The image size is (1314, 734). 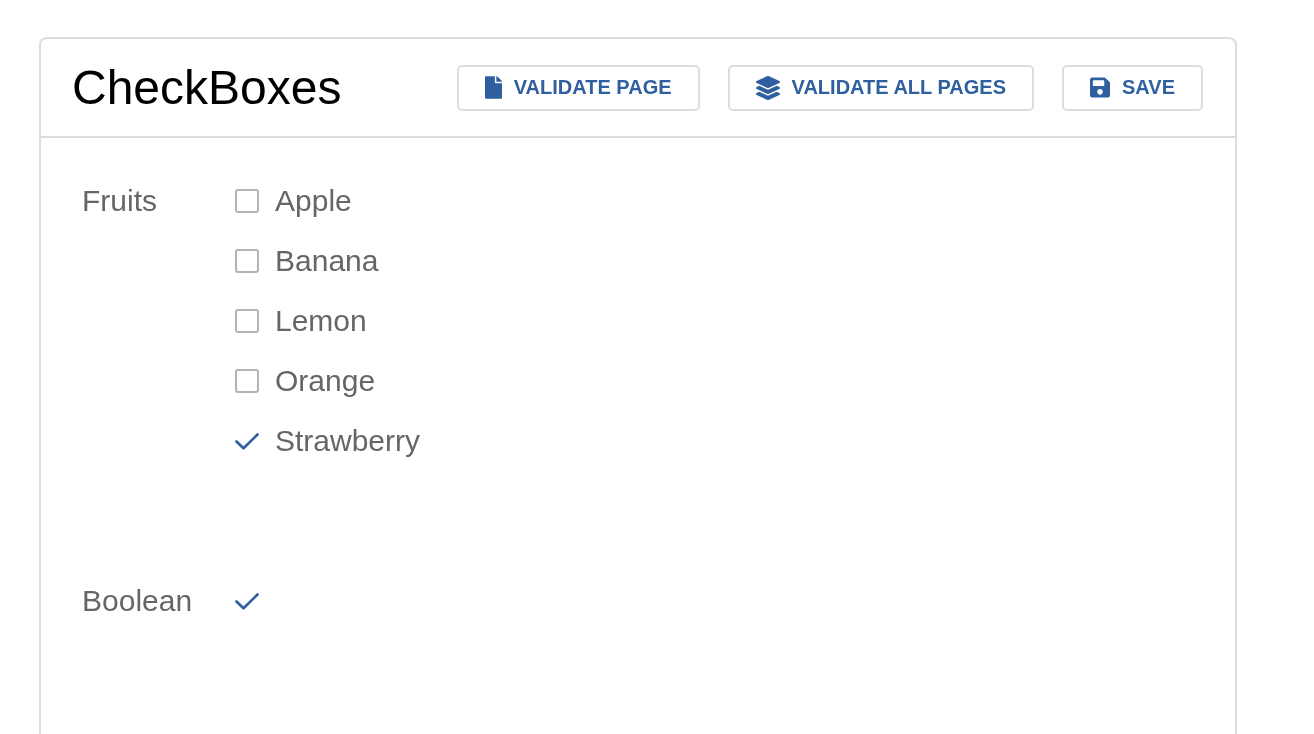 I want to click on page-title: CheckBoxes, so click(x=207, y=87).